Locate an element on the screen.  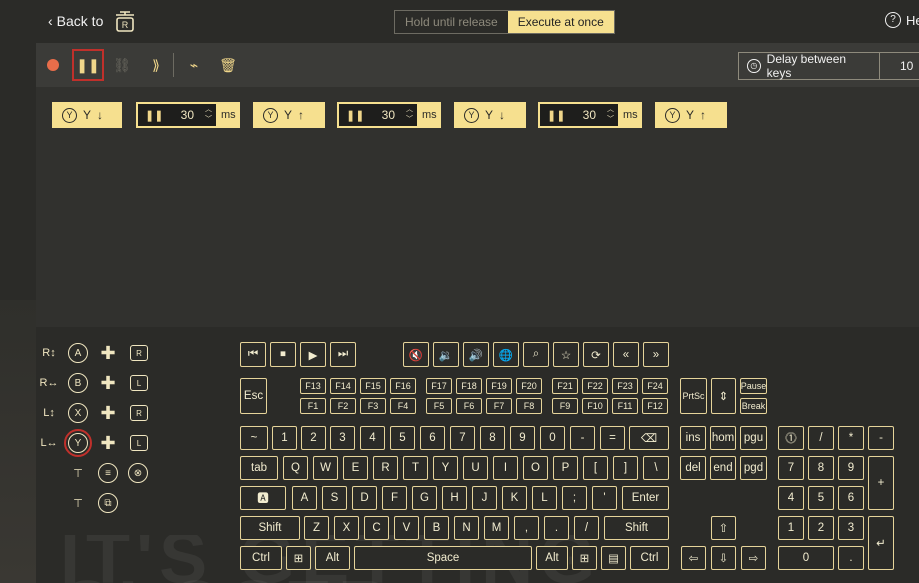
key-c: C is located at coordinates (376, 528).